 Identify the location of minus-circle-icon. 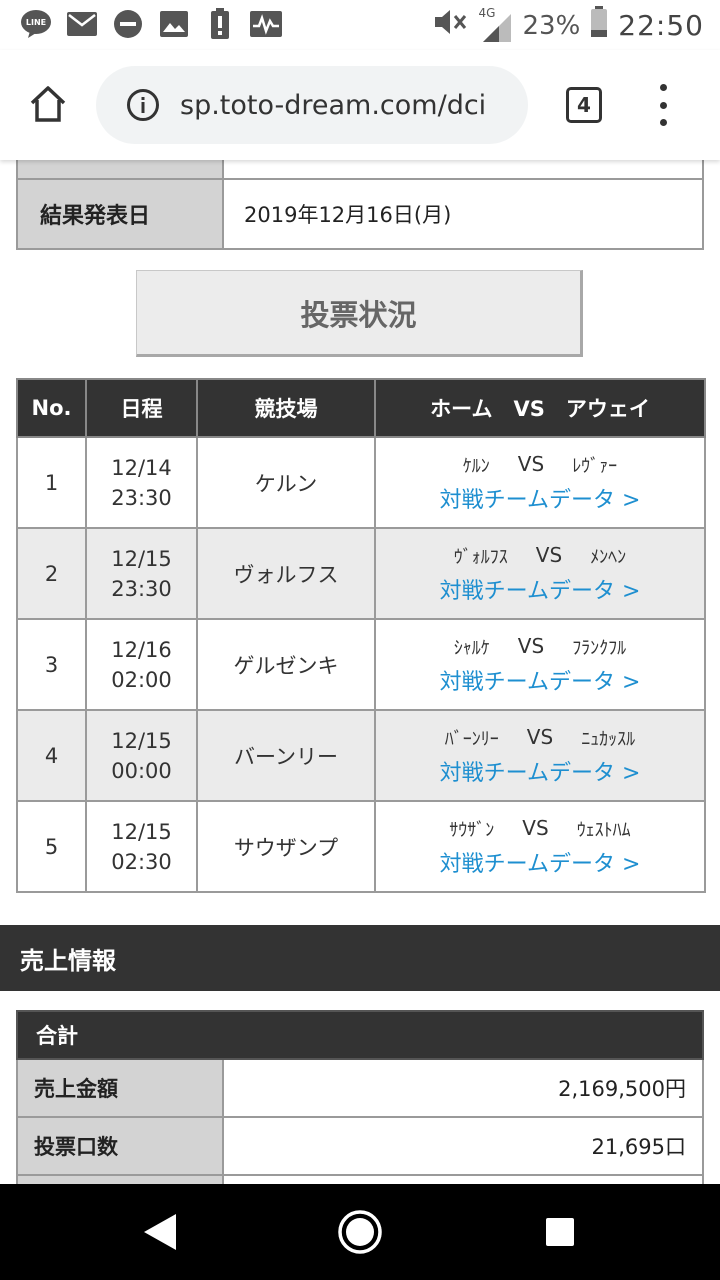
(128, 24).